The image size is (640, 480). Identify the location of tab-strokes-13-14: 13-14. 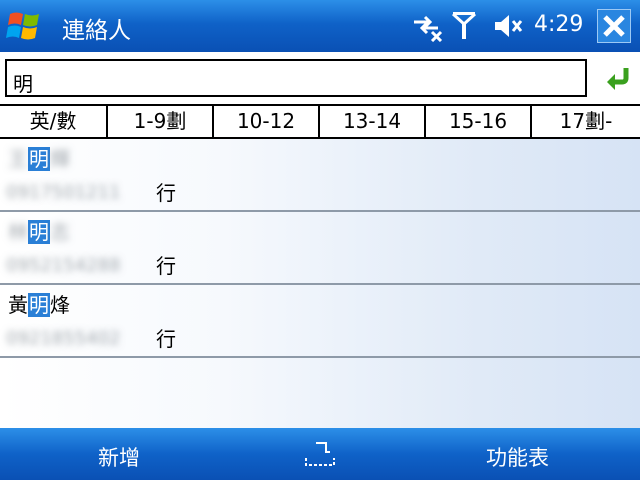
(373, 121).